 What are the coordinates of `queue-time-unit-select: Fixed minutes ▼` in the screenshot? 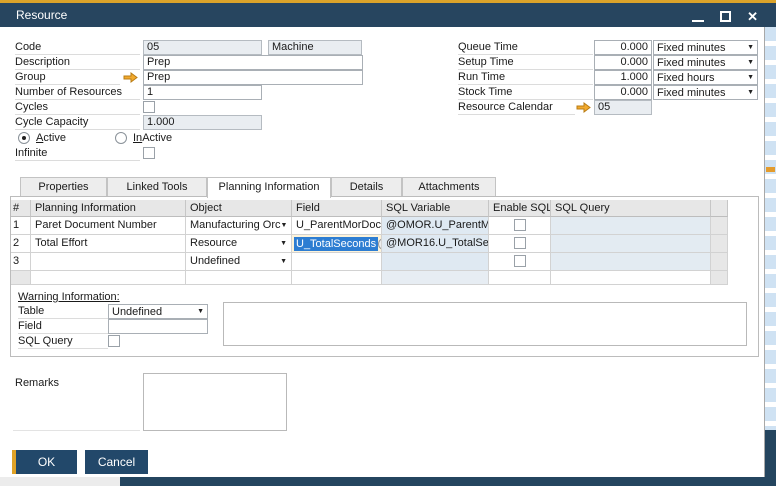 It's located at (705, 47).